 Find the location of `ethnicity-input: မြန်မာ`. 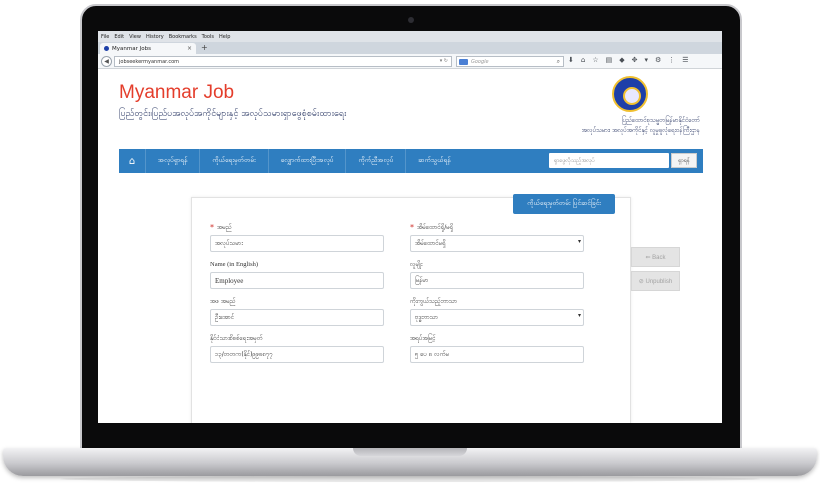

ethnicity-input: မြန်မာ is located at coordinates (497, 280).